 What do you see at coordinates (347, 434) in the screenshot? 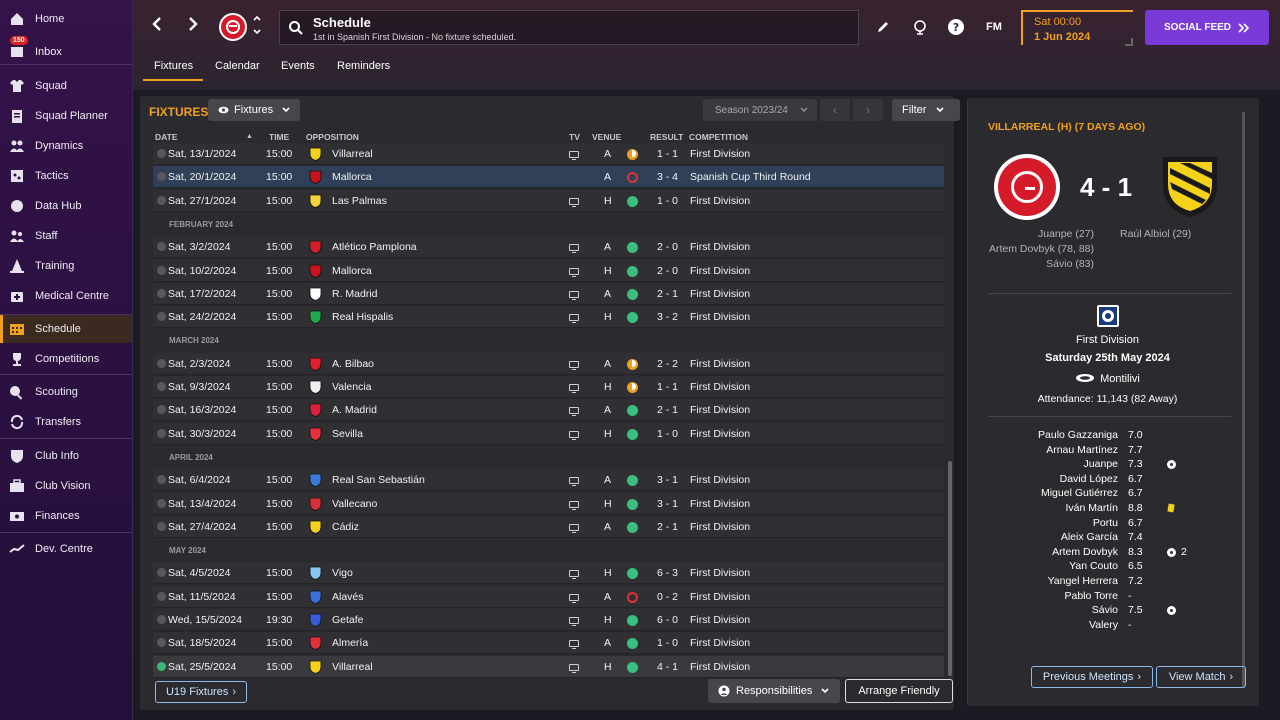
I see `opposition-team: Sevilla` at bounding box center [347, 434].